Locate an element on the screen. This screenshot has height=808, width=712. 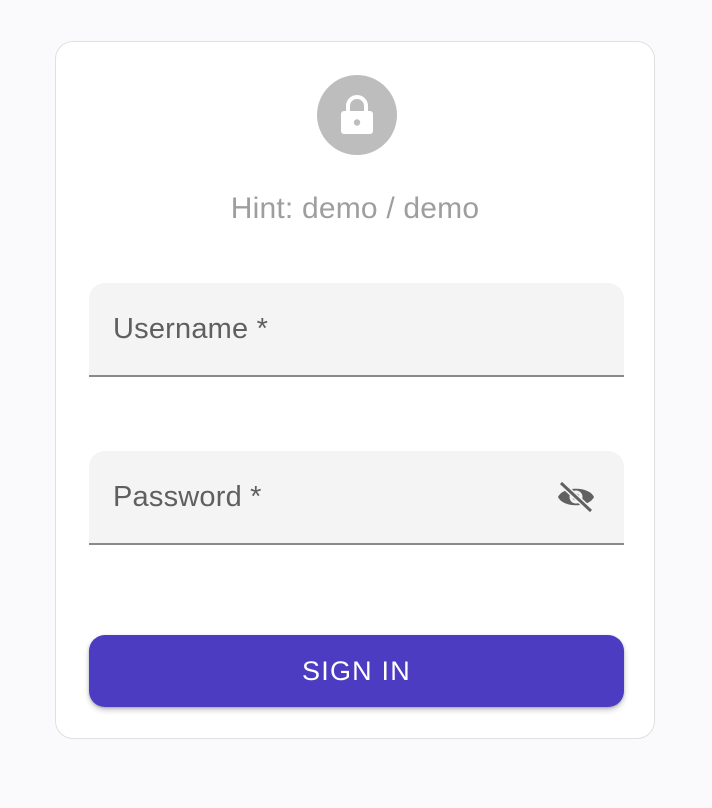
eye-off-icon is located at coordinates (576, 497).